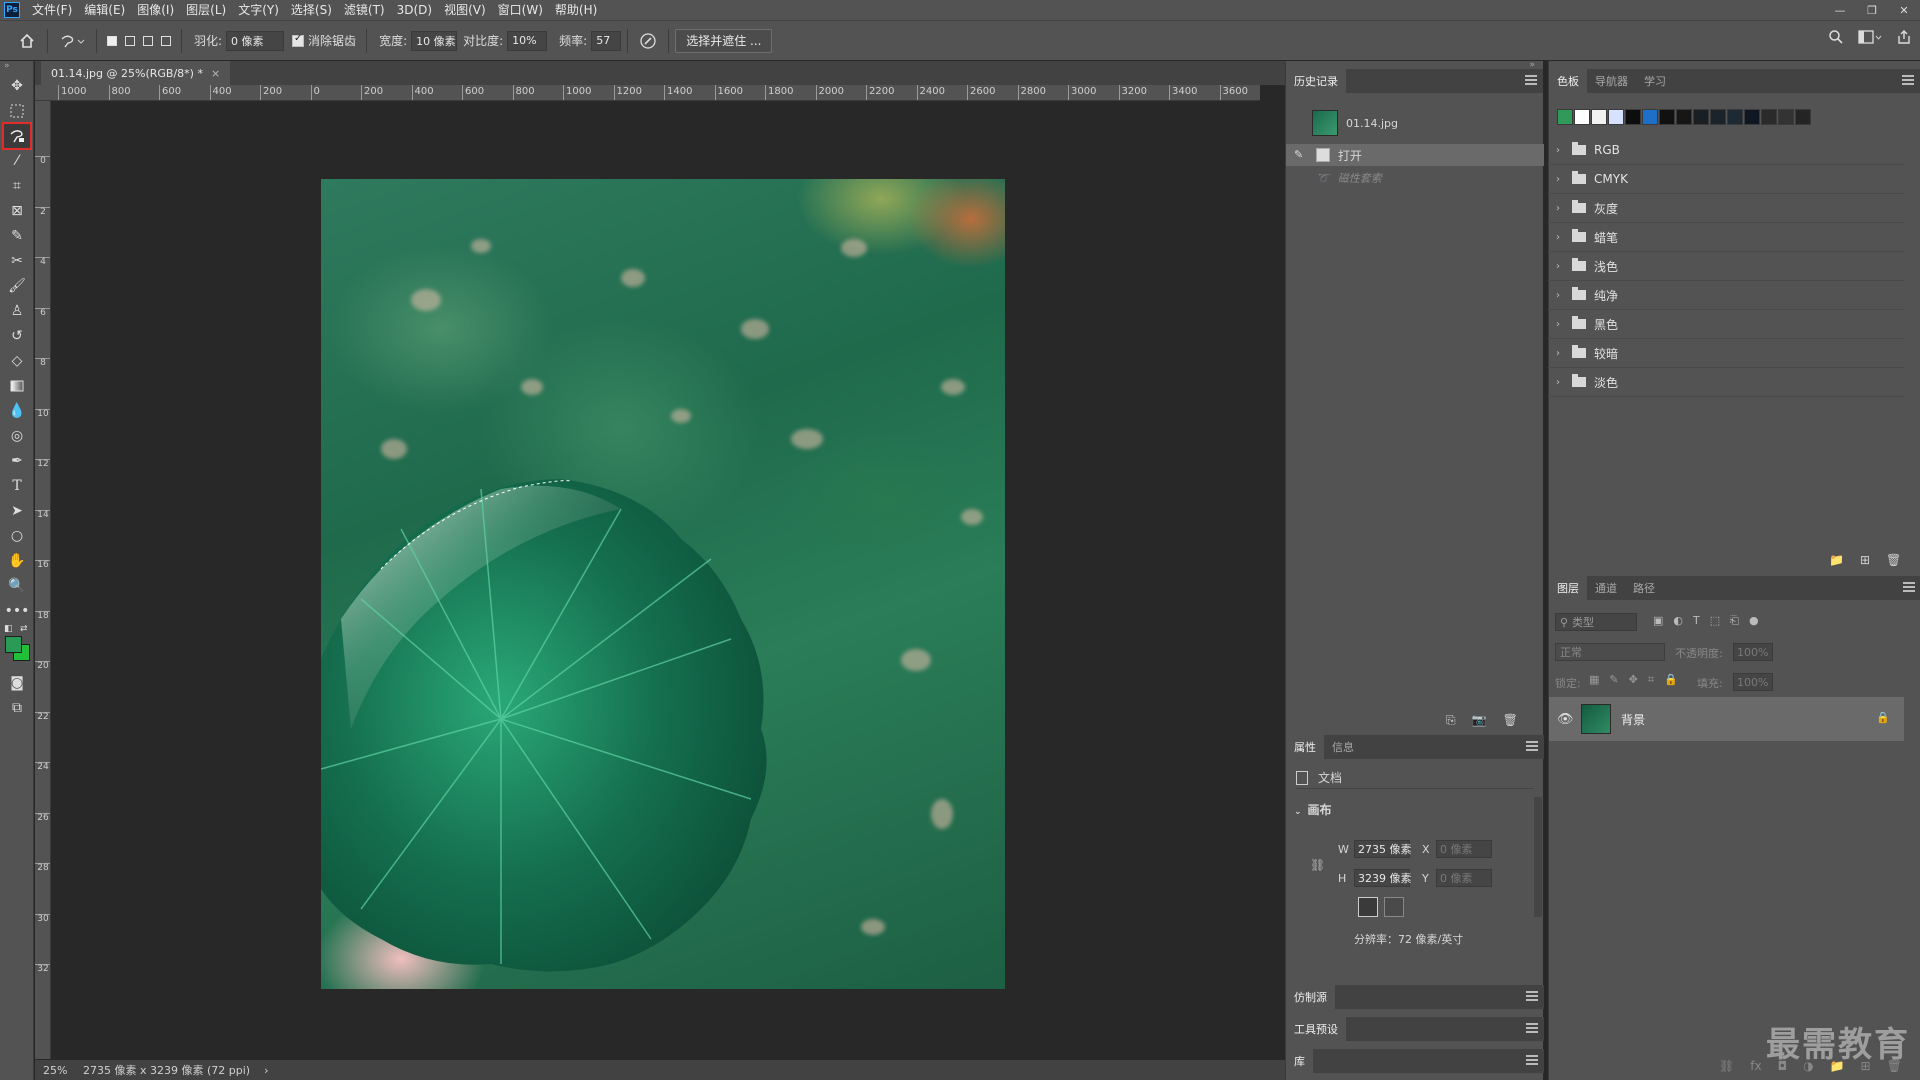 The image size is (1920, 1080). I want to click on magic-wand-tool-icon: ⁄, so click(17, 161).